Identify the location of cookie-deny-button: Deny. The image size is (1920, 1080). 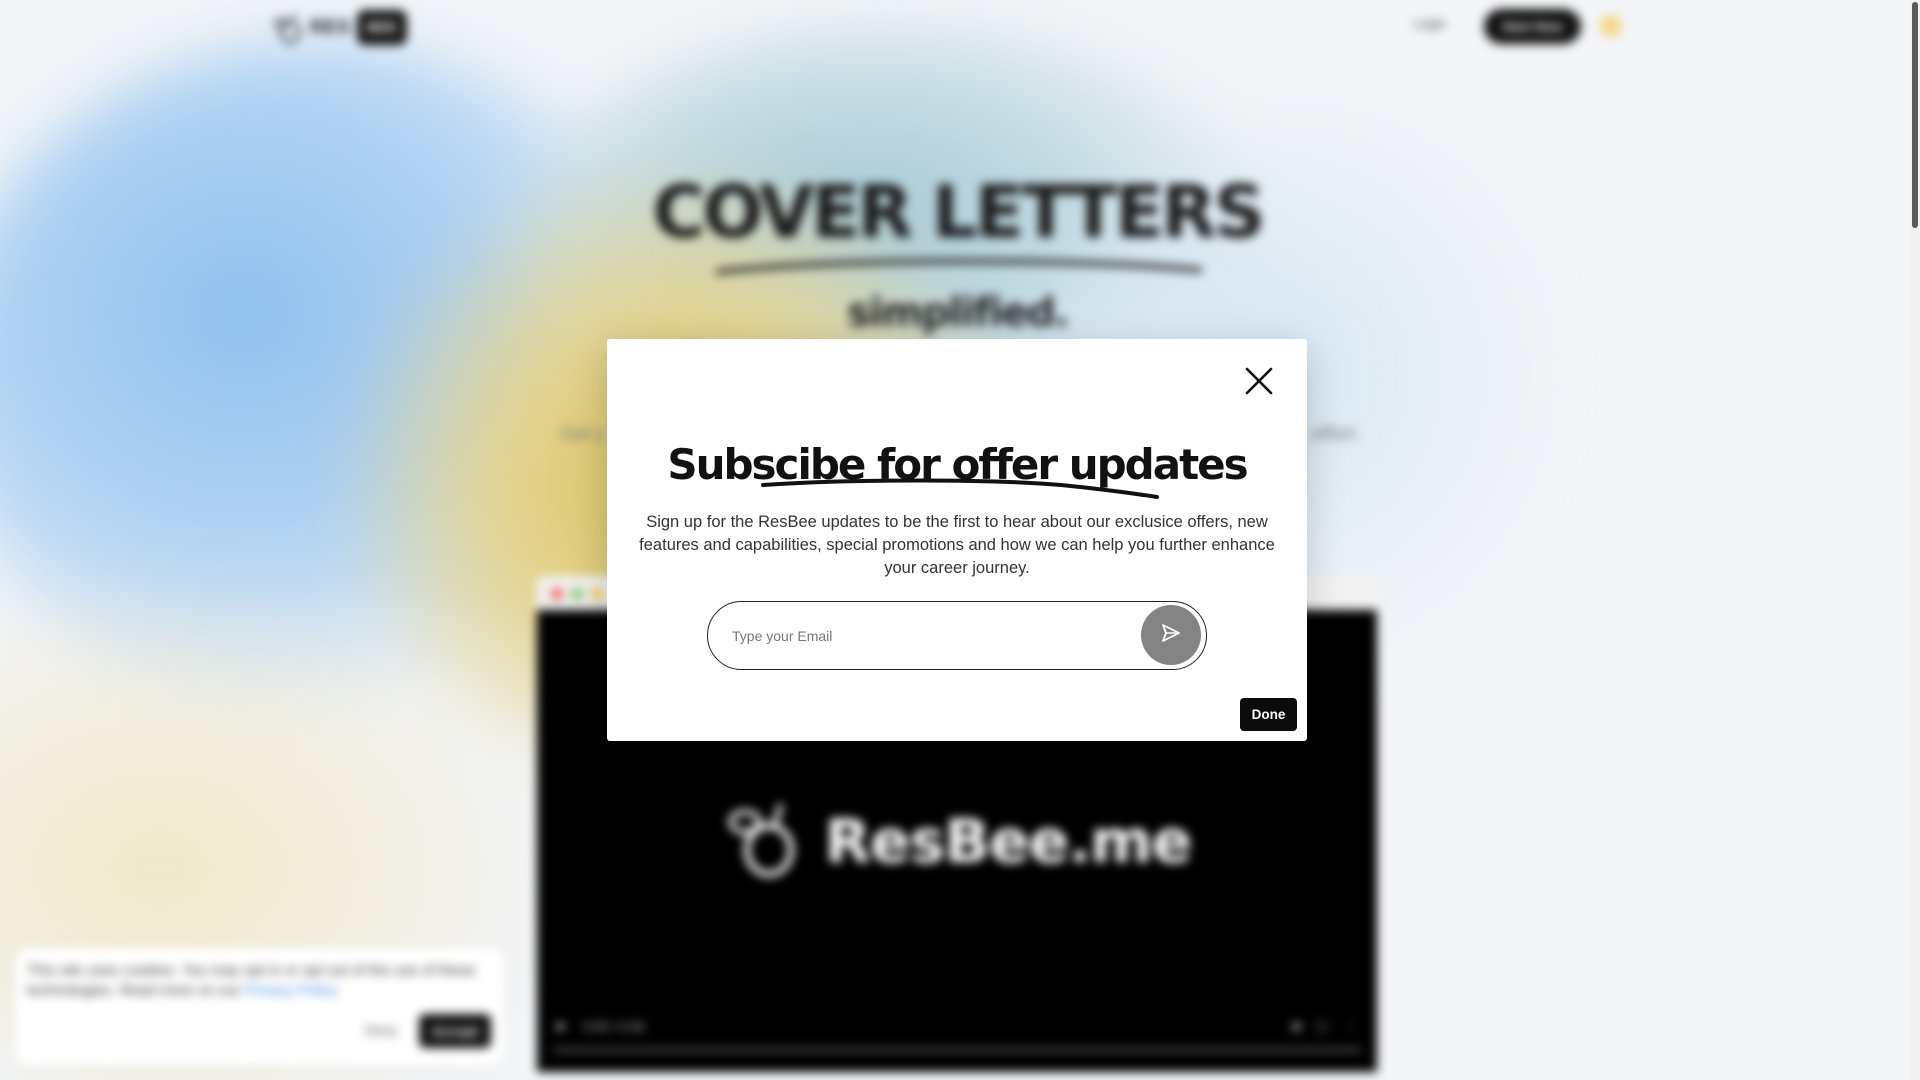
(381, 1030).